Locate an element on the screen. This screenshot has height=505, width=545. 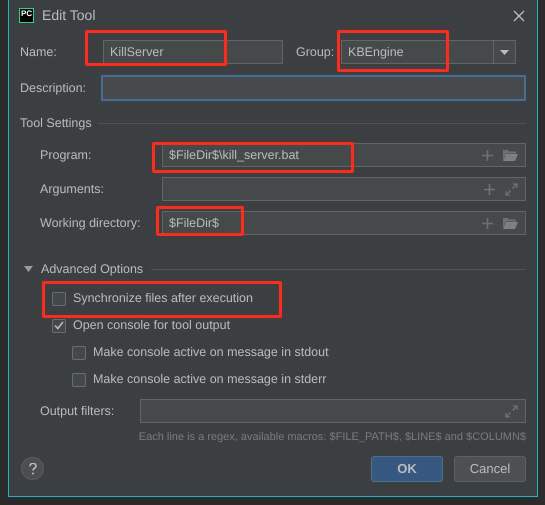
close-icon is located at coordinates (519, 16).